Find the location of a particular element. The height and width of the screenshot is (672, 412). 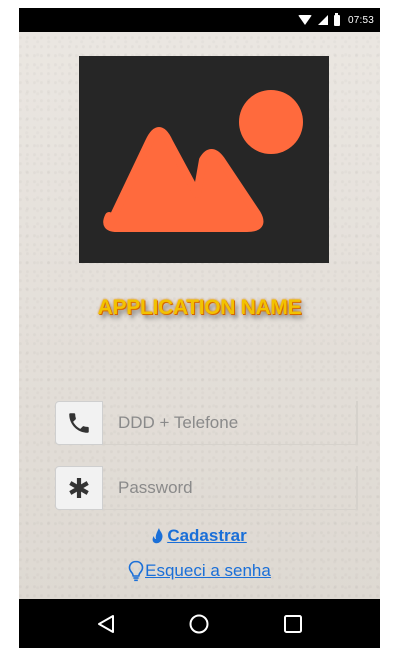

lightbulb-icon is located at coordinates (136, 571).